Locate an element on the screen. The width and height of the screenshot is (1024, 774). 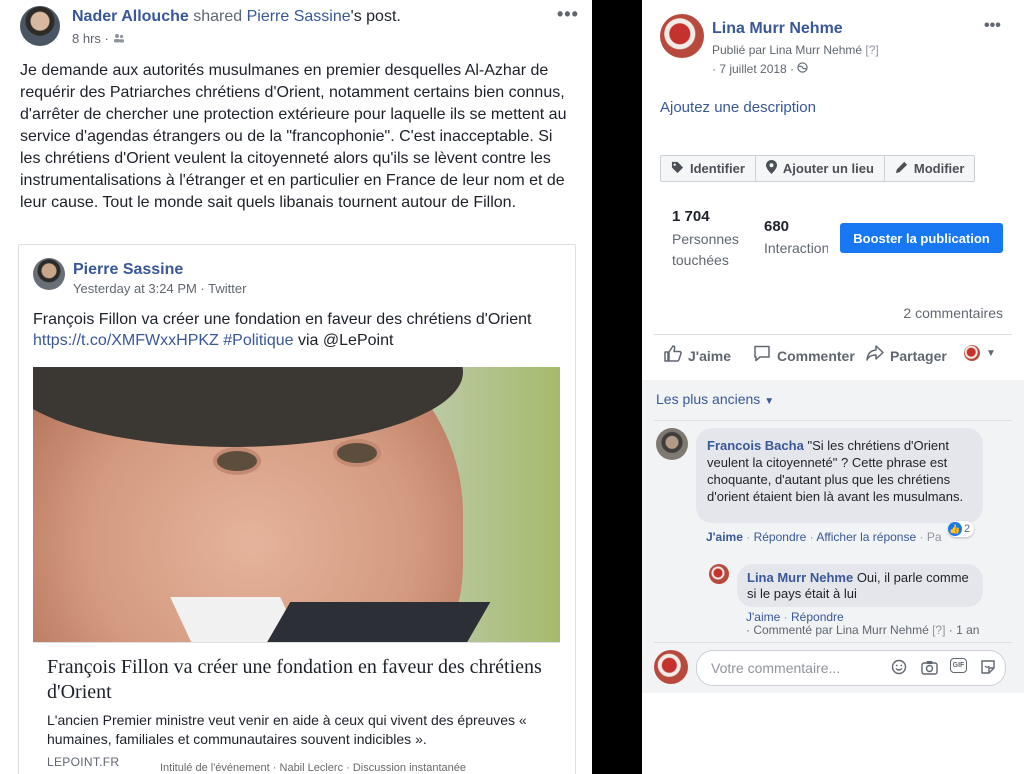
reply-actions: J'aime · Répondre is located at coordinates (795, 617).